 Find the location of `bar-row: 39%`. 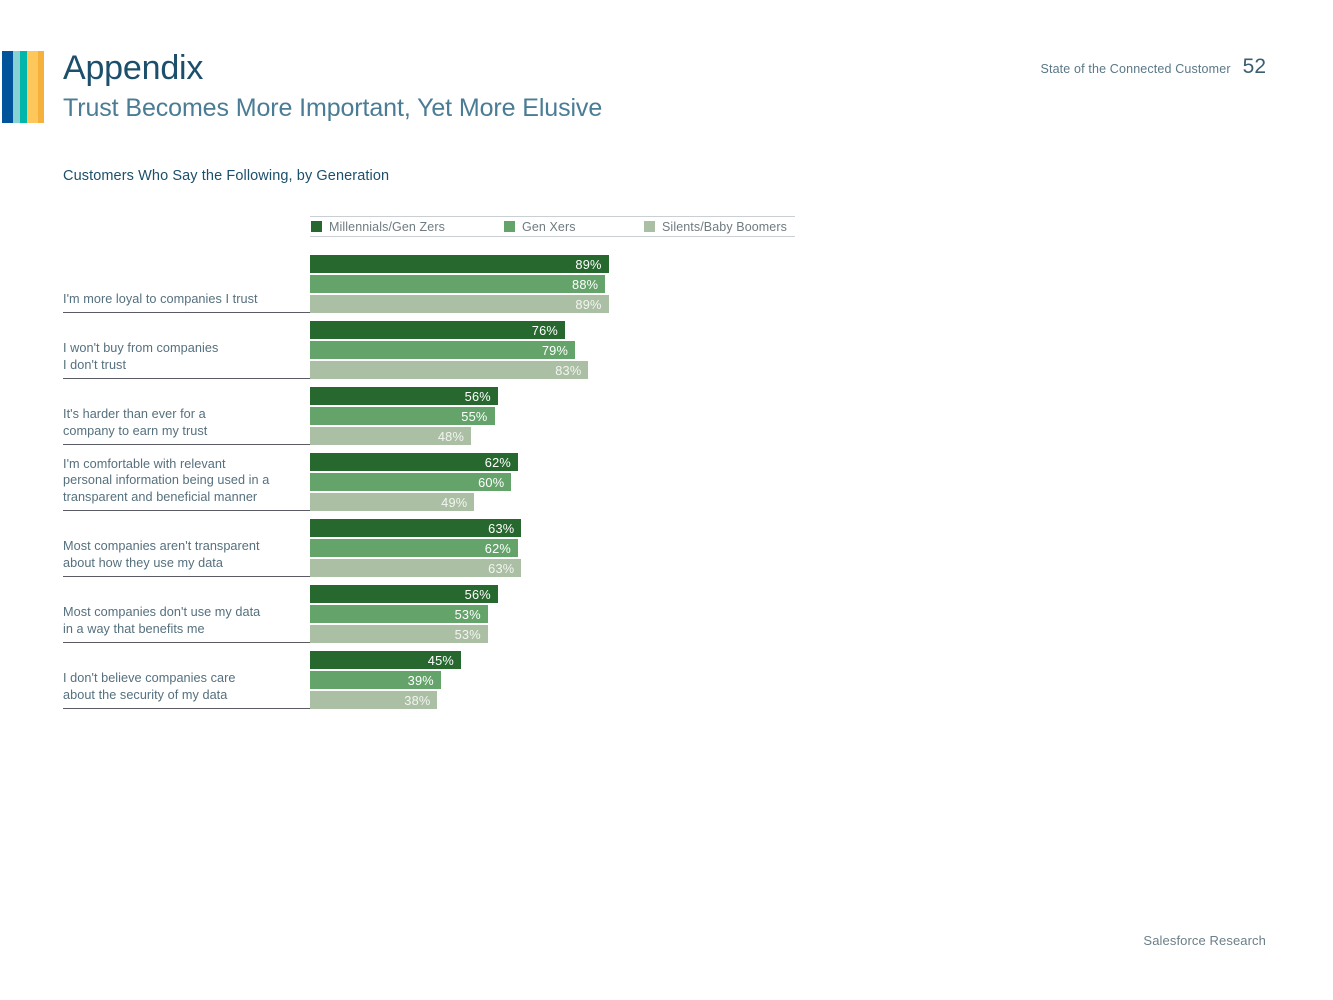

bar-row: 39% is located at coordinates (556, 680).